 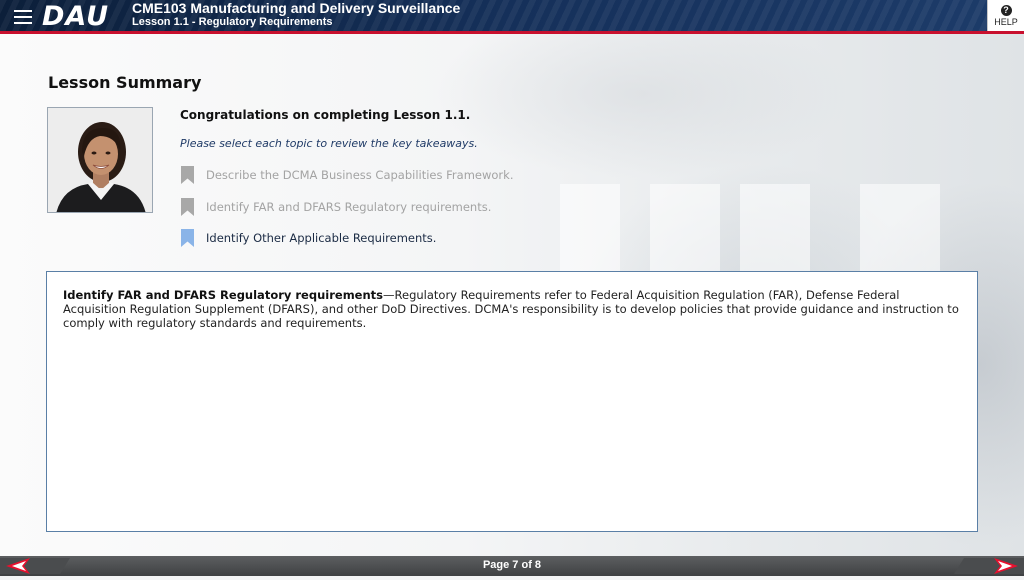 I want to click on question-icon: ?, so click(x=1006, y=10).